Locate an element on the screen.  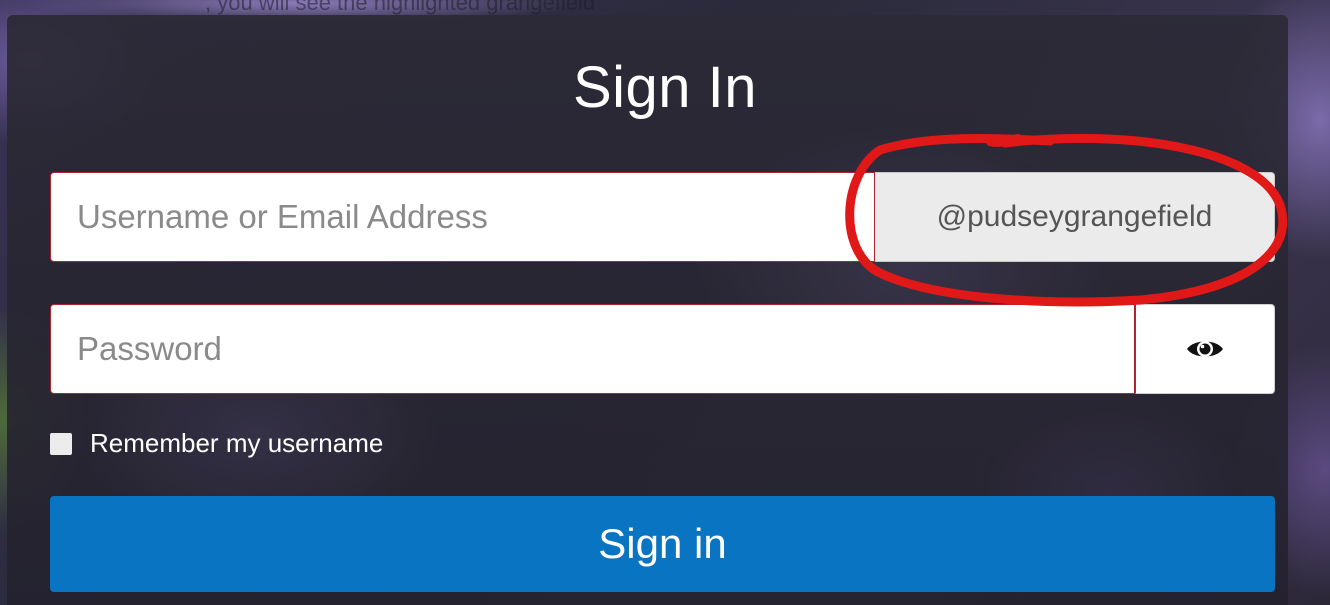
remember-username: Remember my username is located at coordinates (216, 443).